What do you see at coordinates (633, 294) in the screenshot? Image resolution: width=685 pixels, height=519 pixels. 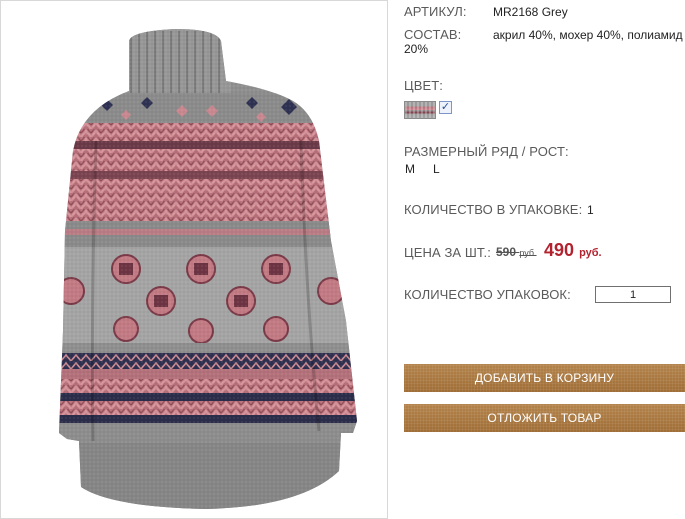 I see `packs-quantity-input` at bounding box center [633, 294].